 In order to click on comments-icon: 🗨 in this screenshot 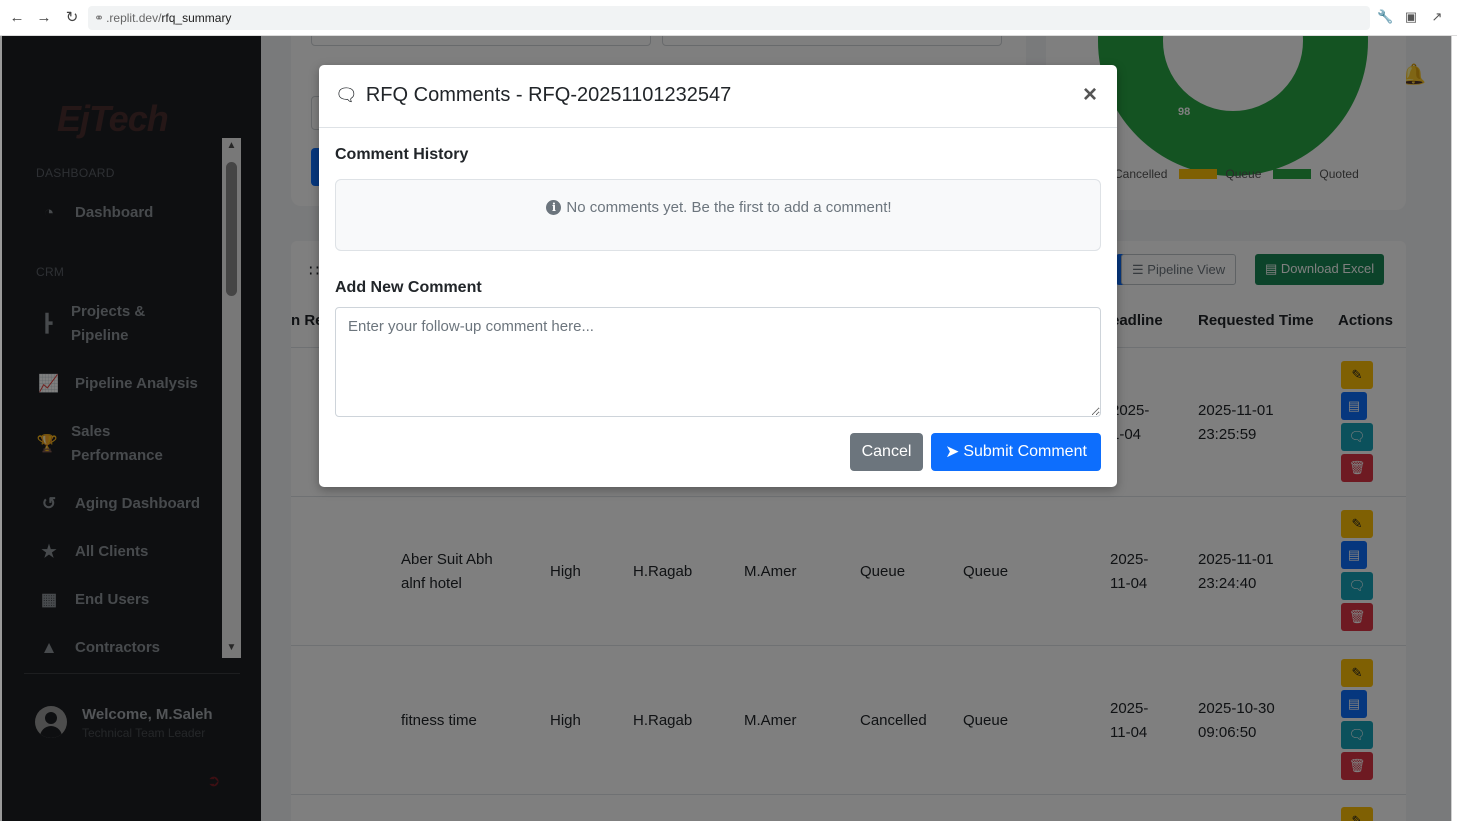, I will do `click(346, 95)`.